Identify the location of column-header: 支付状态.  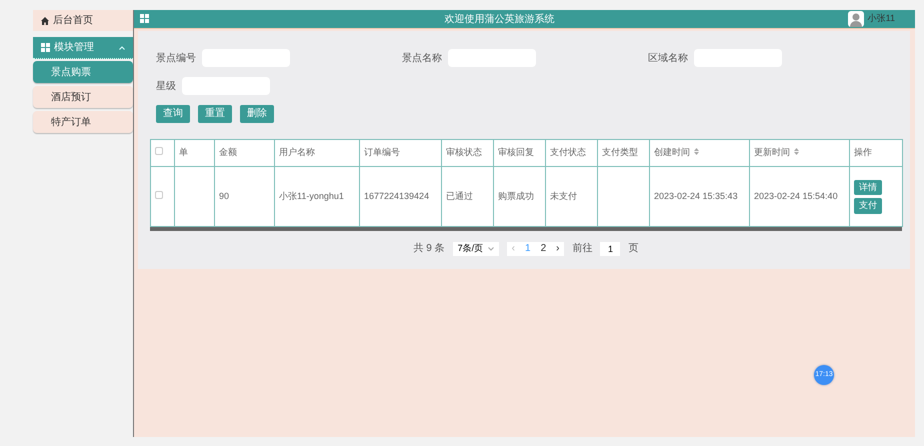
(568, 152).